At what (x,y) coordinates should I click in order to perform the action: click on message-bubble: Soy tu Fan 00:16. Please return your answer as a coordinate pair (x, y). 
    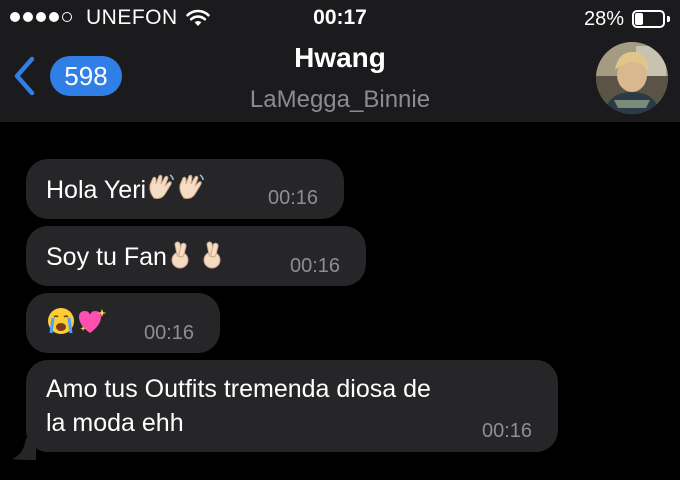
    Looking at the image, I should click on (196, 256).